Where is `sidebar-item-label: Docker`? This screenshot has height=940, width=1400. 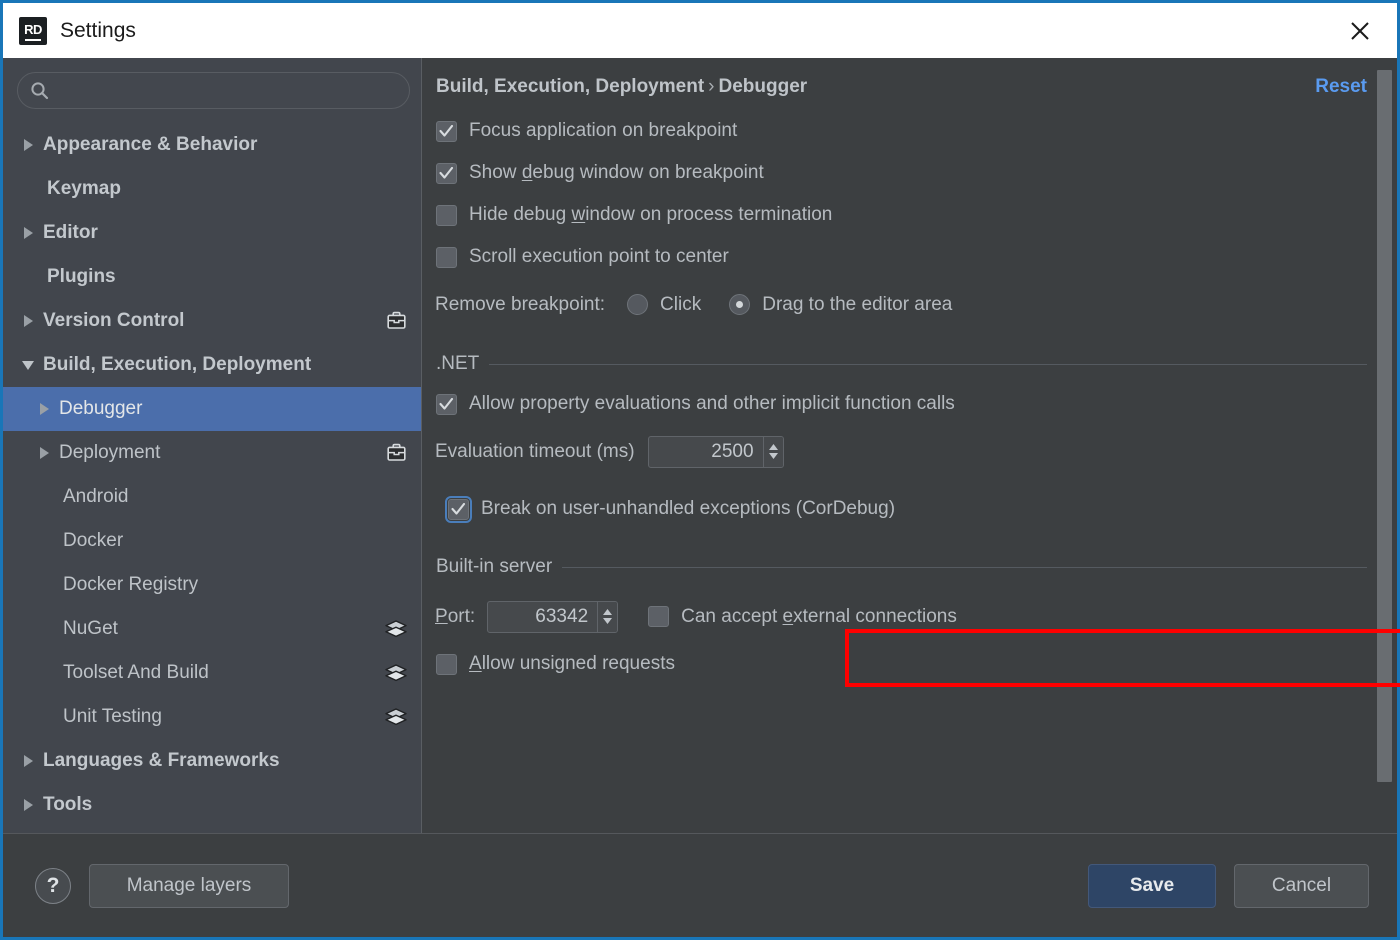 sidebar-item-label: Docker is located at coordinates (93, 540).